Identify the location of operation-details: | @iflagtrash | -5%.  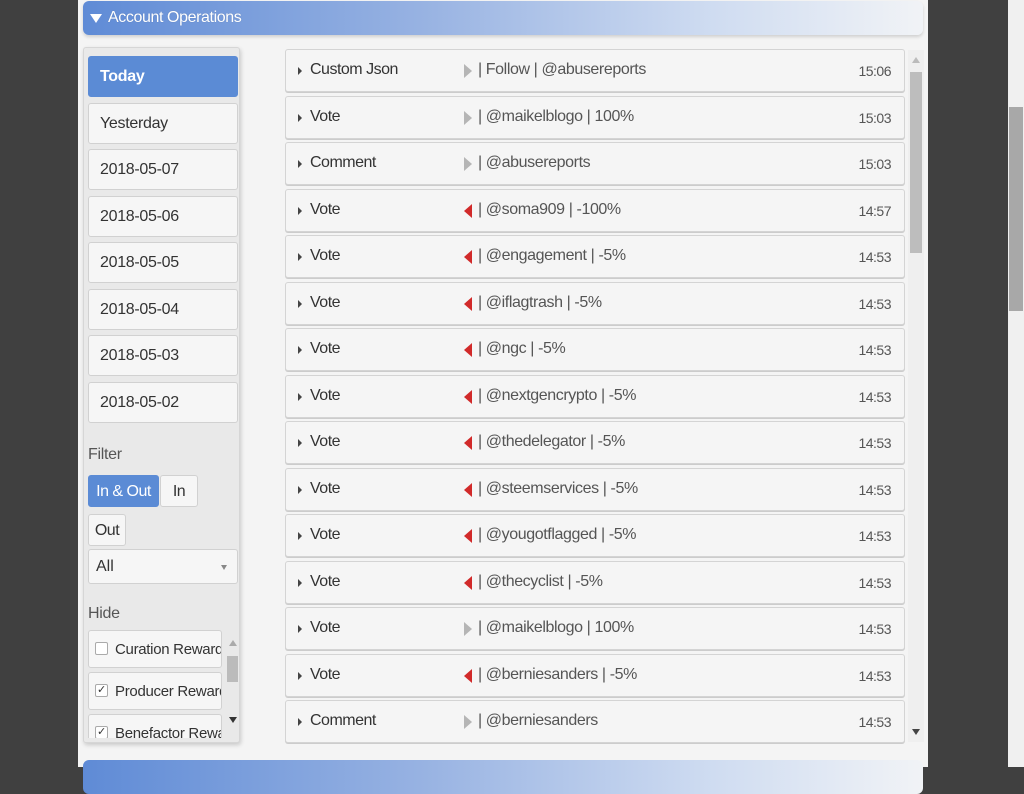
(540, 302).